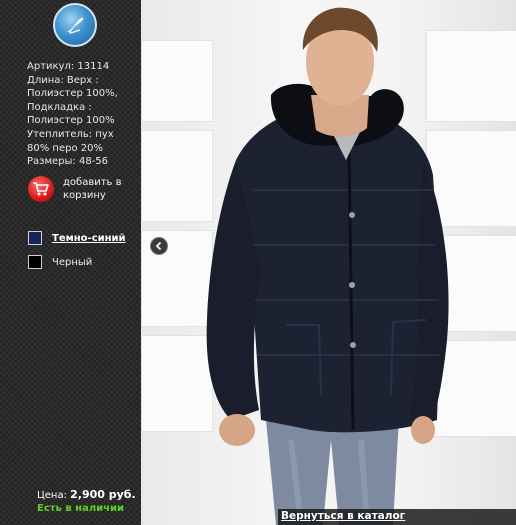 The width and height of the screenshot is (516, 525). What do you see at coordinates (103, 494) in the screenshot?
I see `price-value: 2,900 руб.` at bounding box center [103, 494].